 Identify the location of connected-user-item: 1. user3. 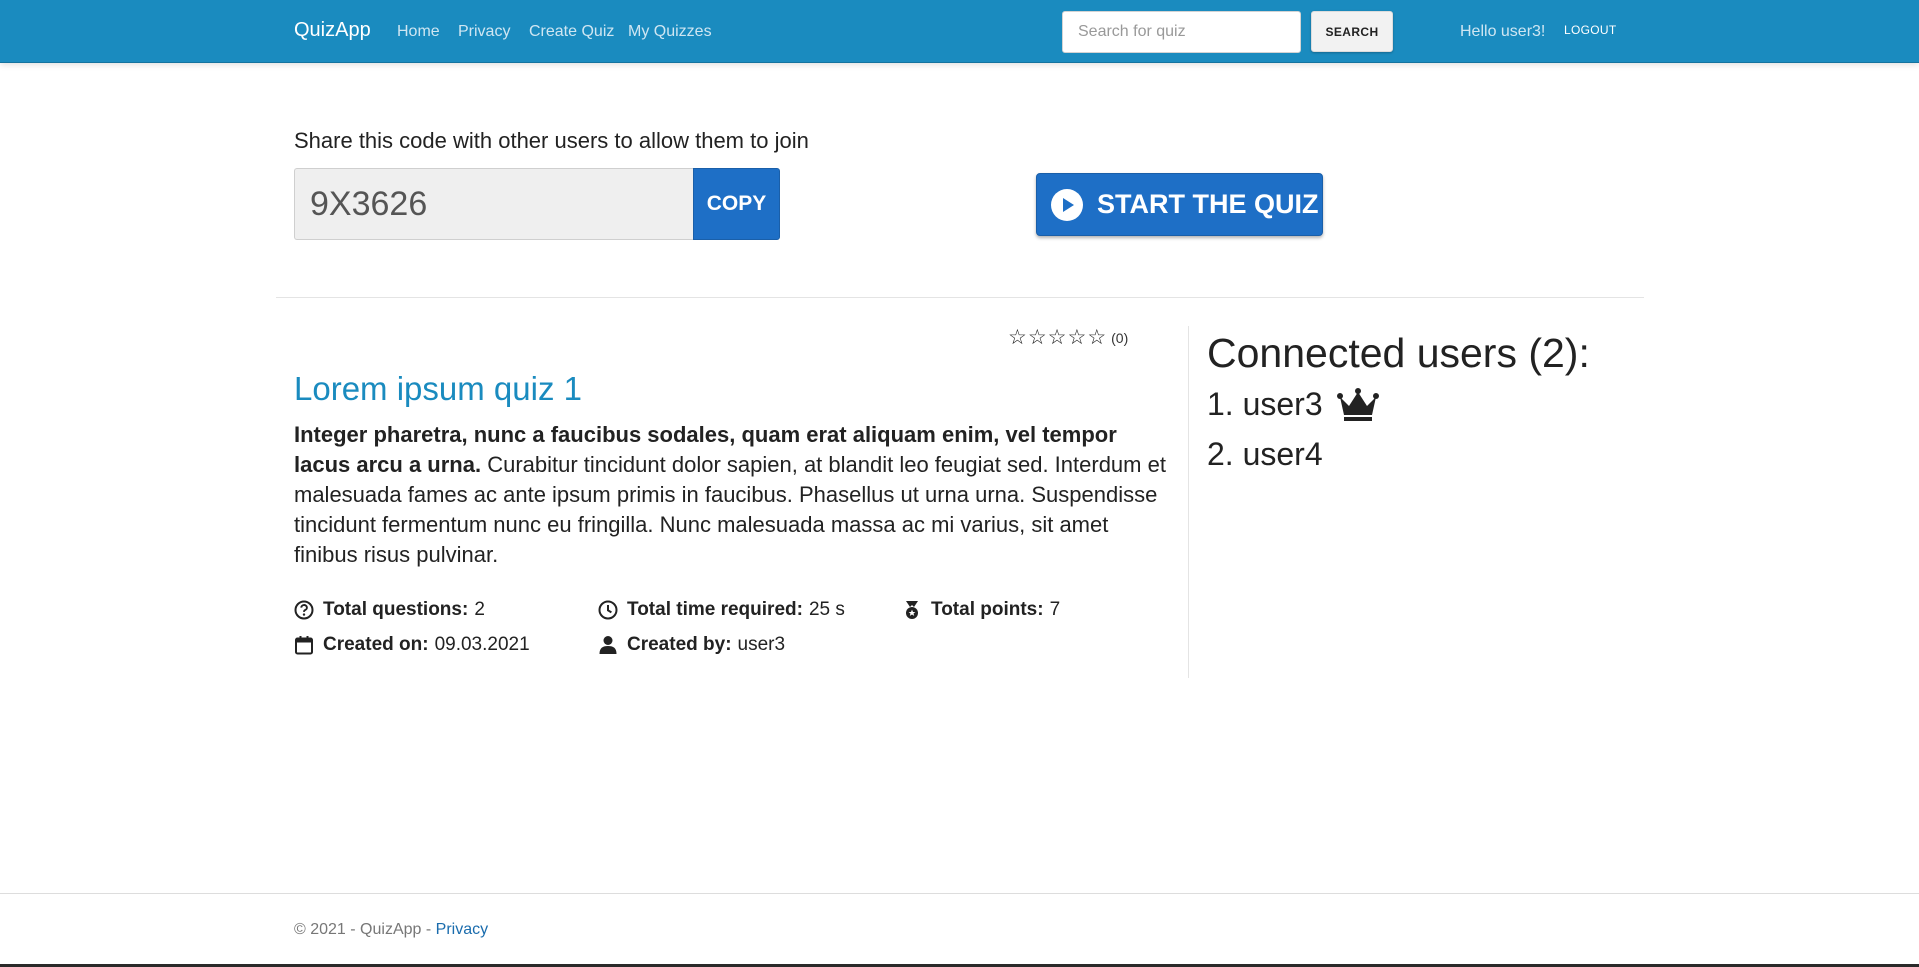
(1293, 404).